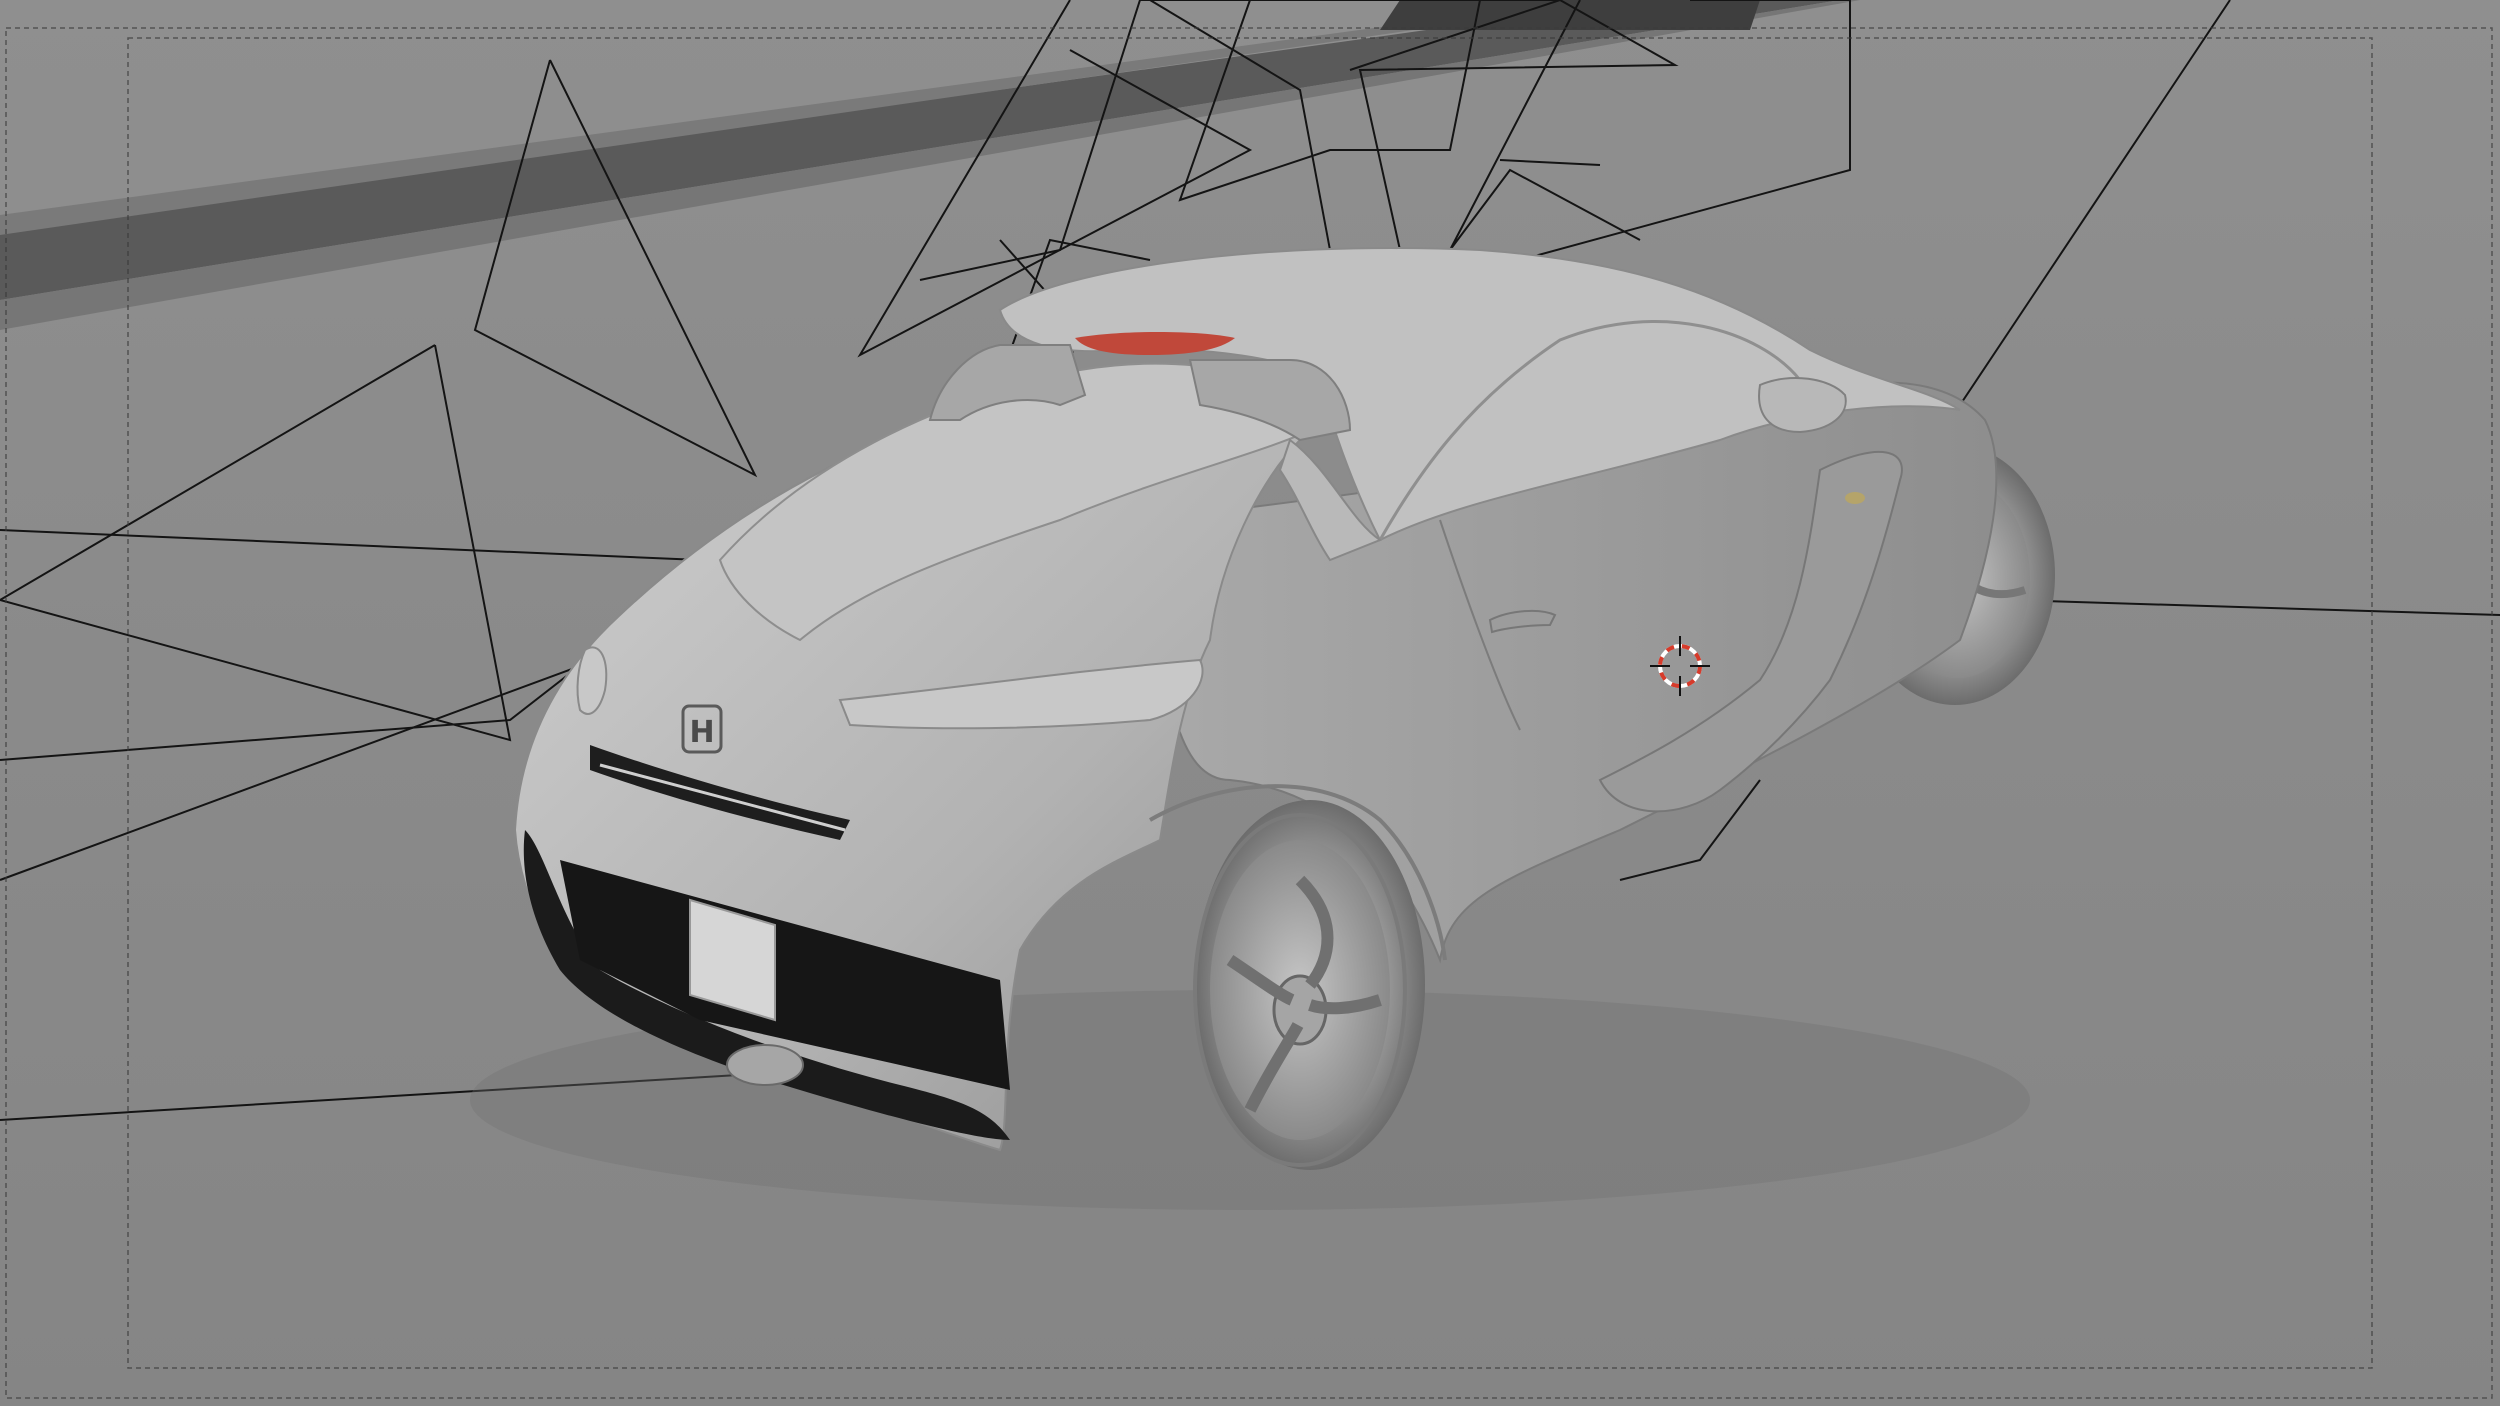 The width and height of the screenshot is (2500, 1406). I want to click on svg-text: H, so click(701, 732).